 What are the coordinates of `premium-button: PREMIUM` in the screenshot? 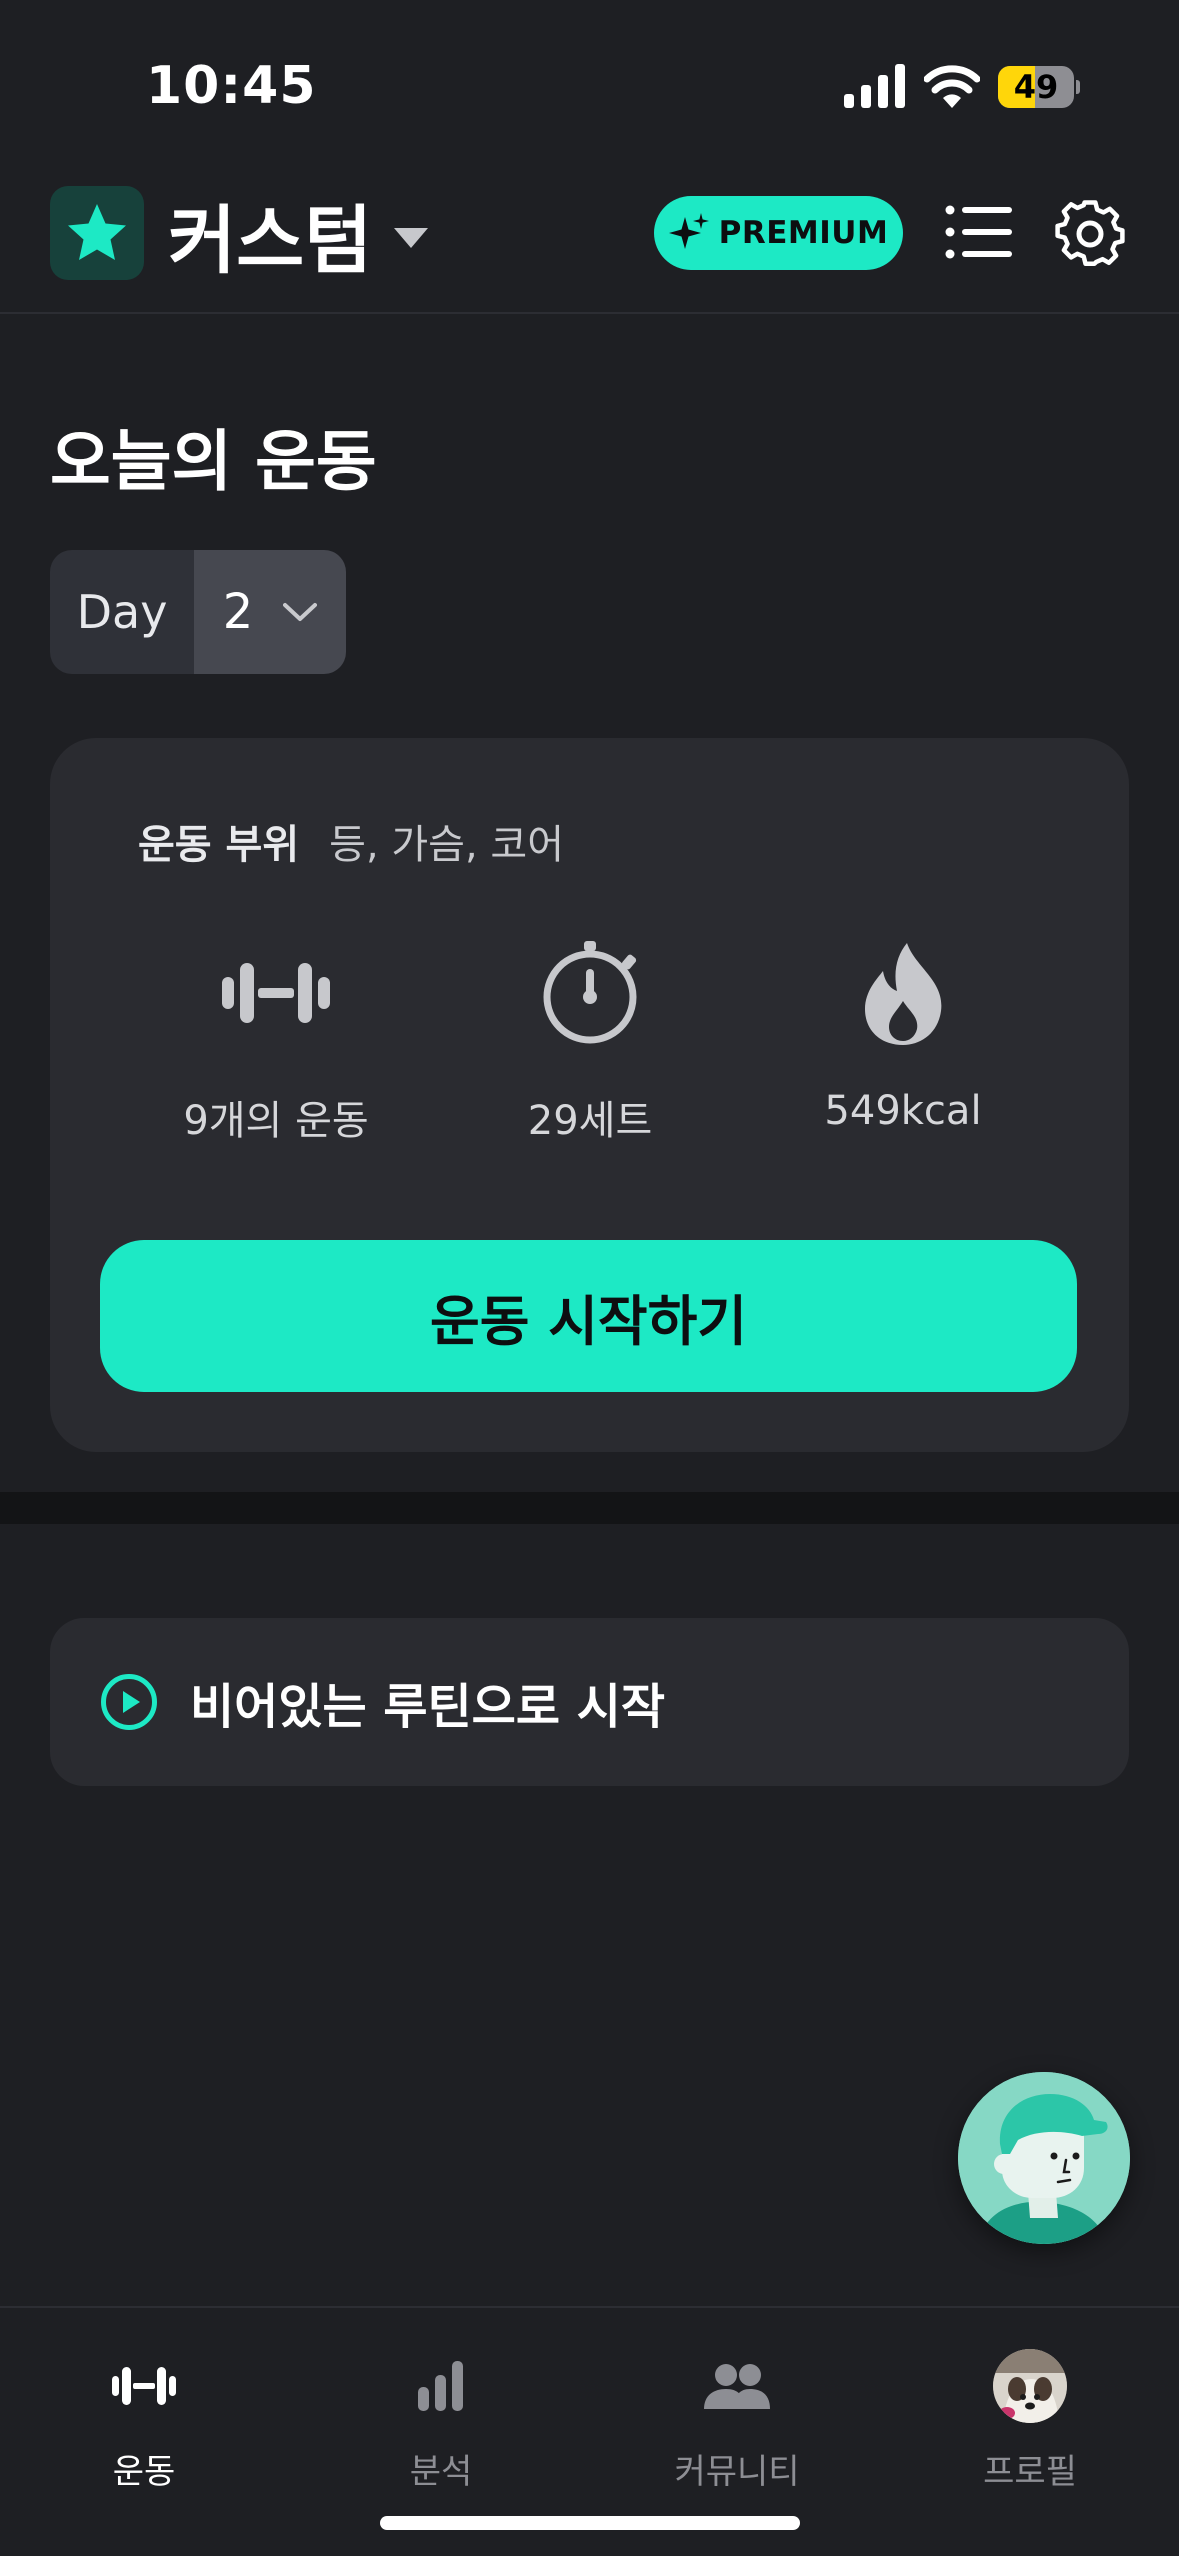 It's located at (778, 233).